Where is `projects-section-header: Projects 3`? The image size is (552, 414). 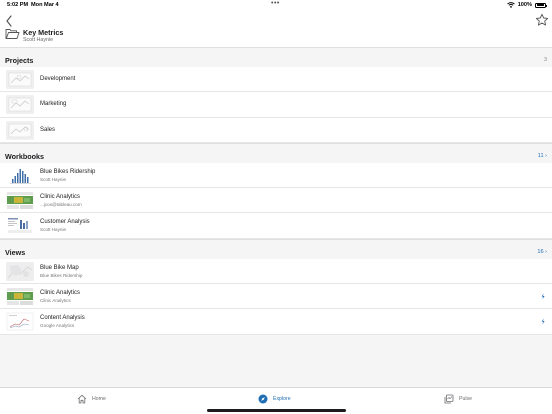
projects-section-header: Projects 3 is located at coordinates (276, 57).